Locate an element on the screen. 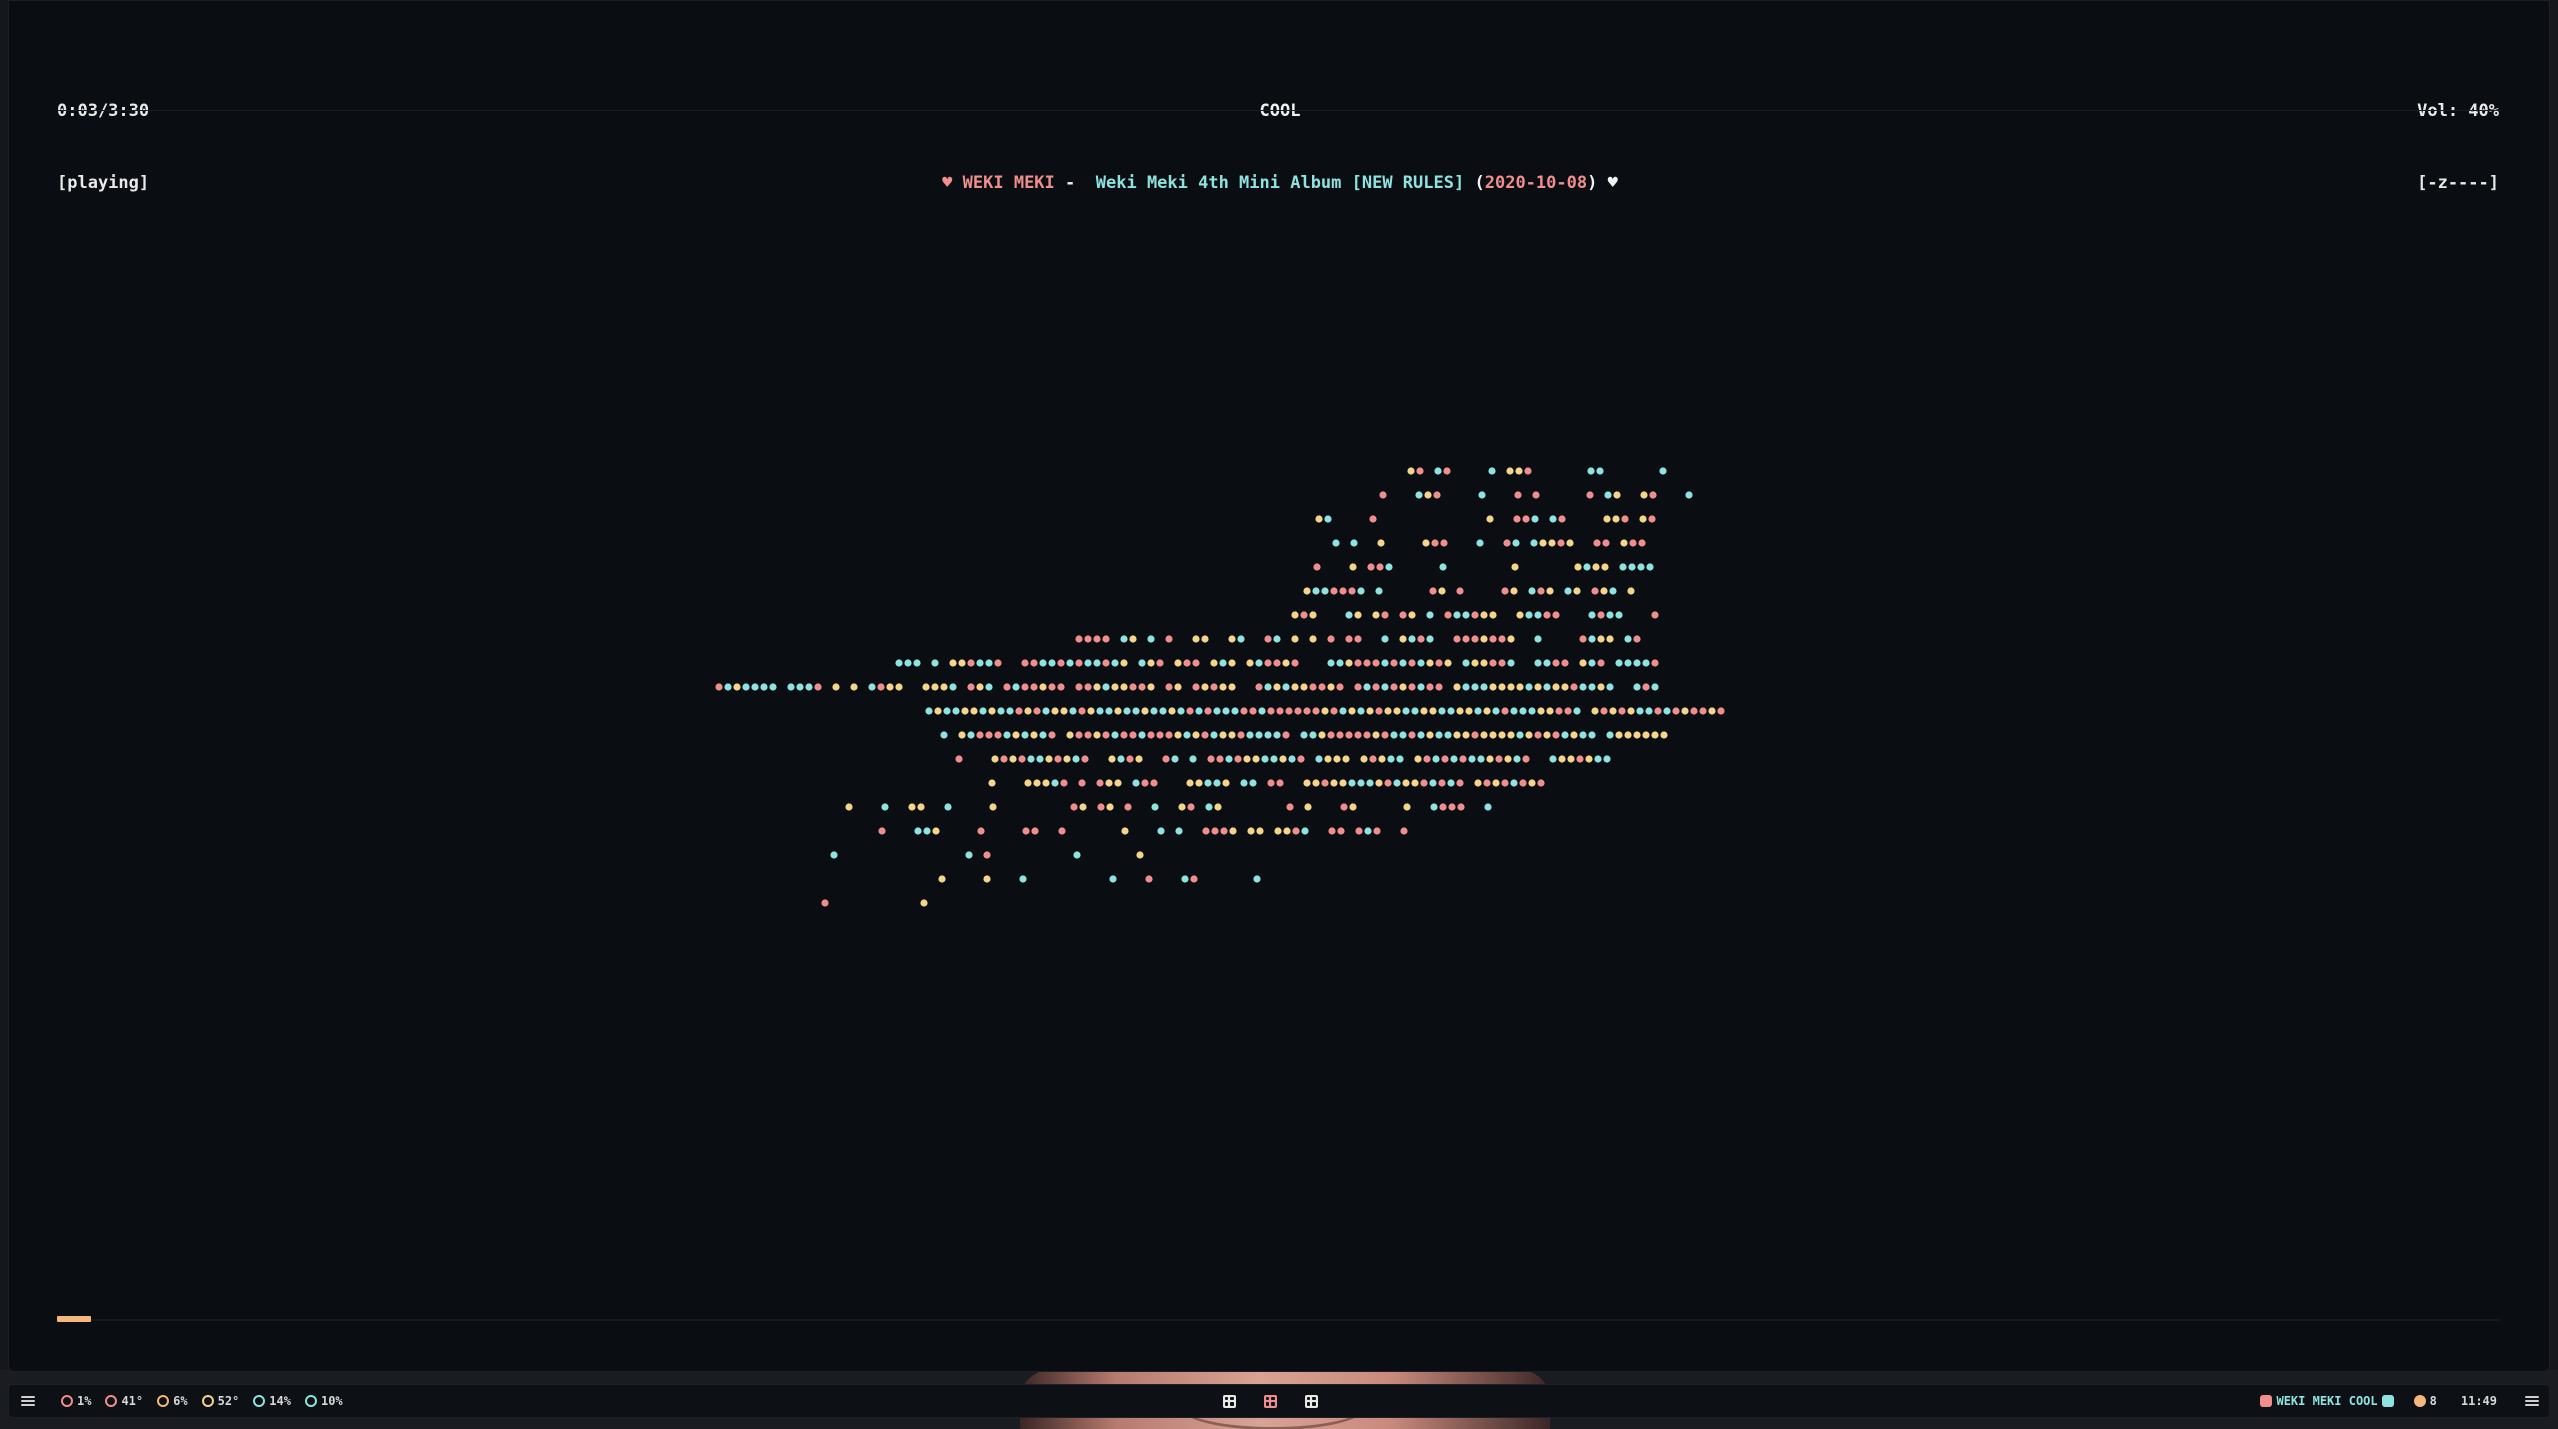 This screenshot has height=1429, width=2558. status-bar: 1% 41° 6% 52° 14% 10% WEKI MEKI COOL 8 11:49 is located at coordinates (1279, 1401).